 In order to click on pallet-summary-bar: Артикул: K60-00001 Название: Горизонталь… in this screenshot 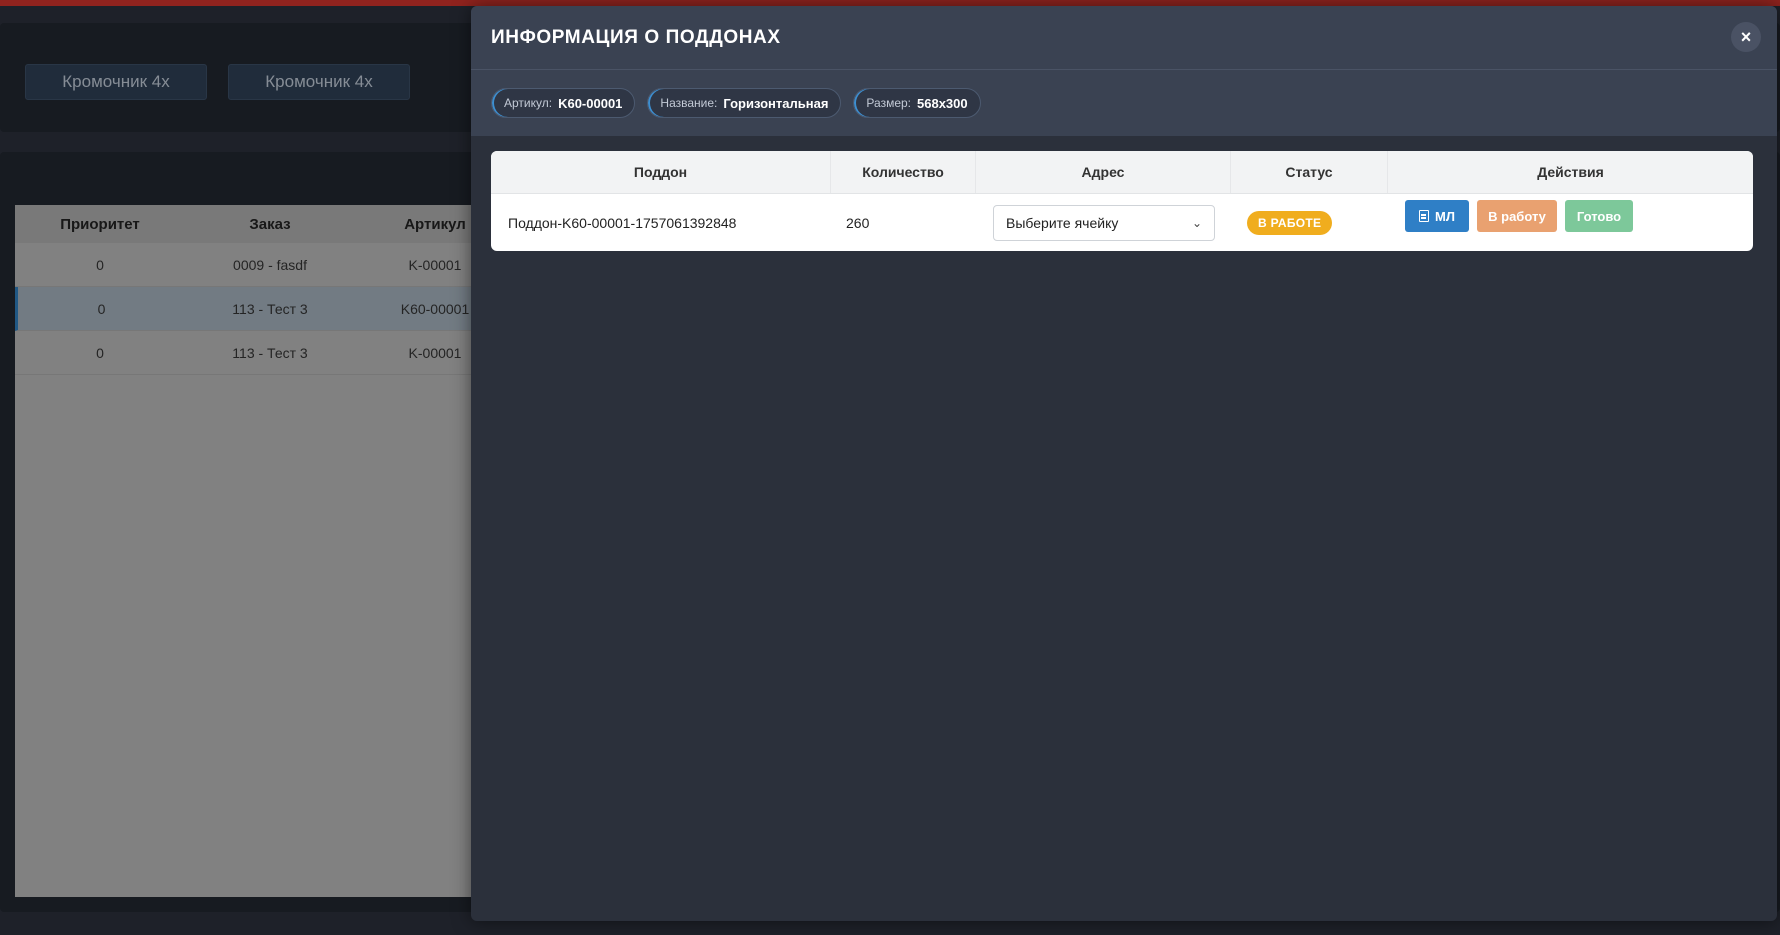, I will do `click(1124, 103)`.